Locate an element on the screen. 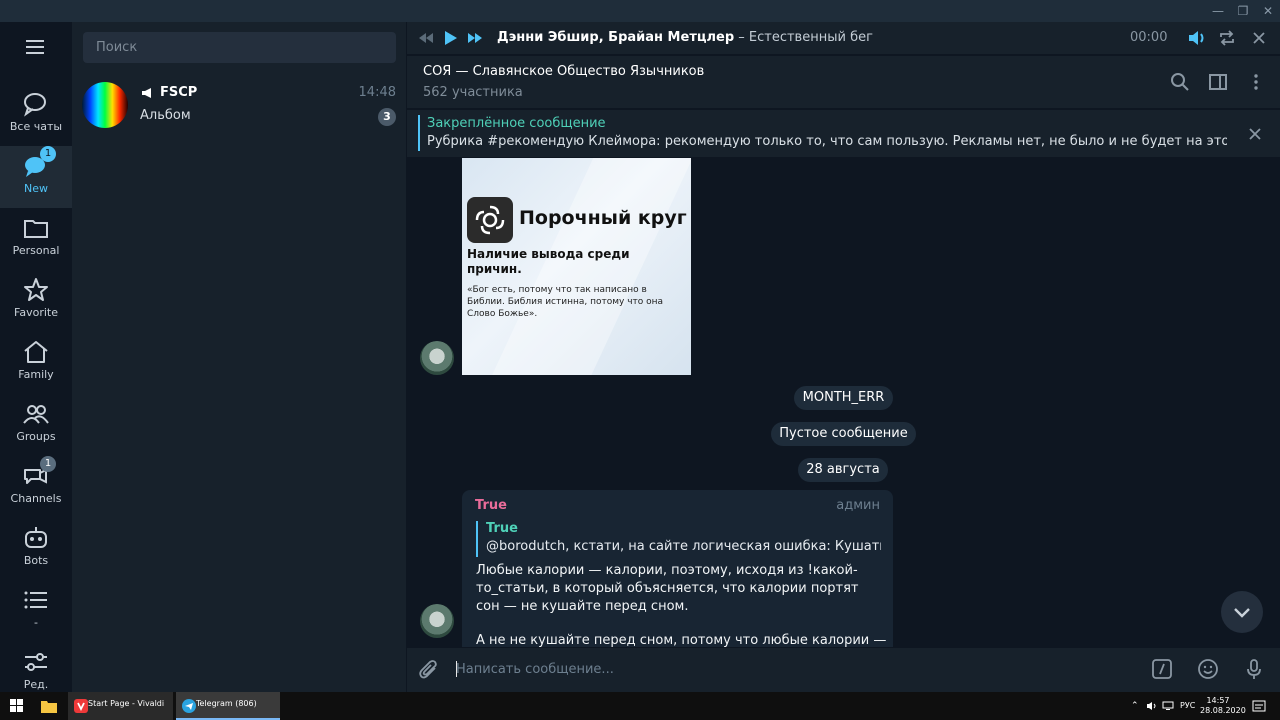 The height and width of the screenshot is (720, 1280). message-input is located at coordinates (796, 669).